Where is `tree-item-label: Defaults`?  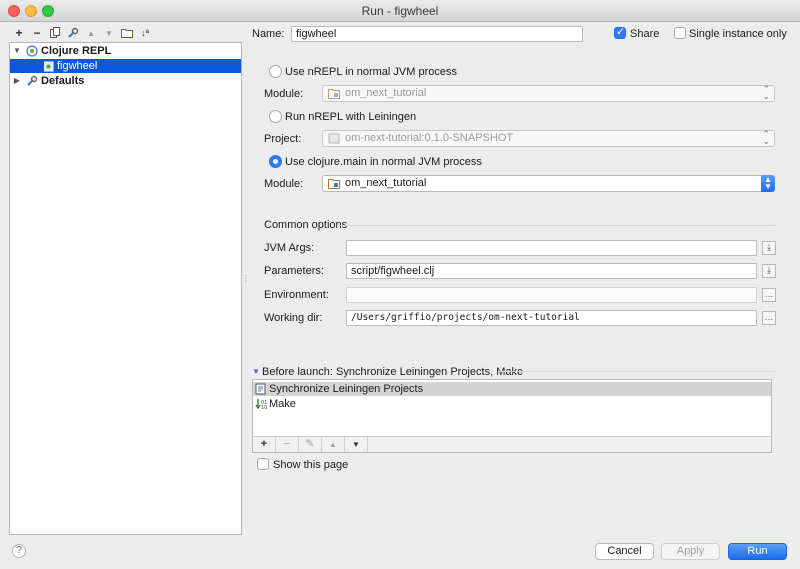
tree-item-label: Defaults is located at coordinates (63, 81).